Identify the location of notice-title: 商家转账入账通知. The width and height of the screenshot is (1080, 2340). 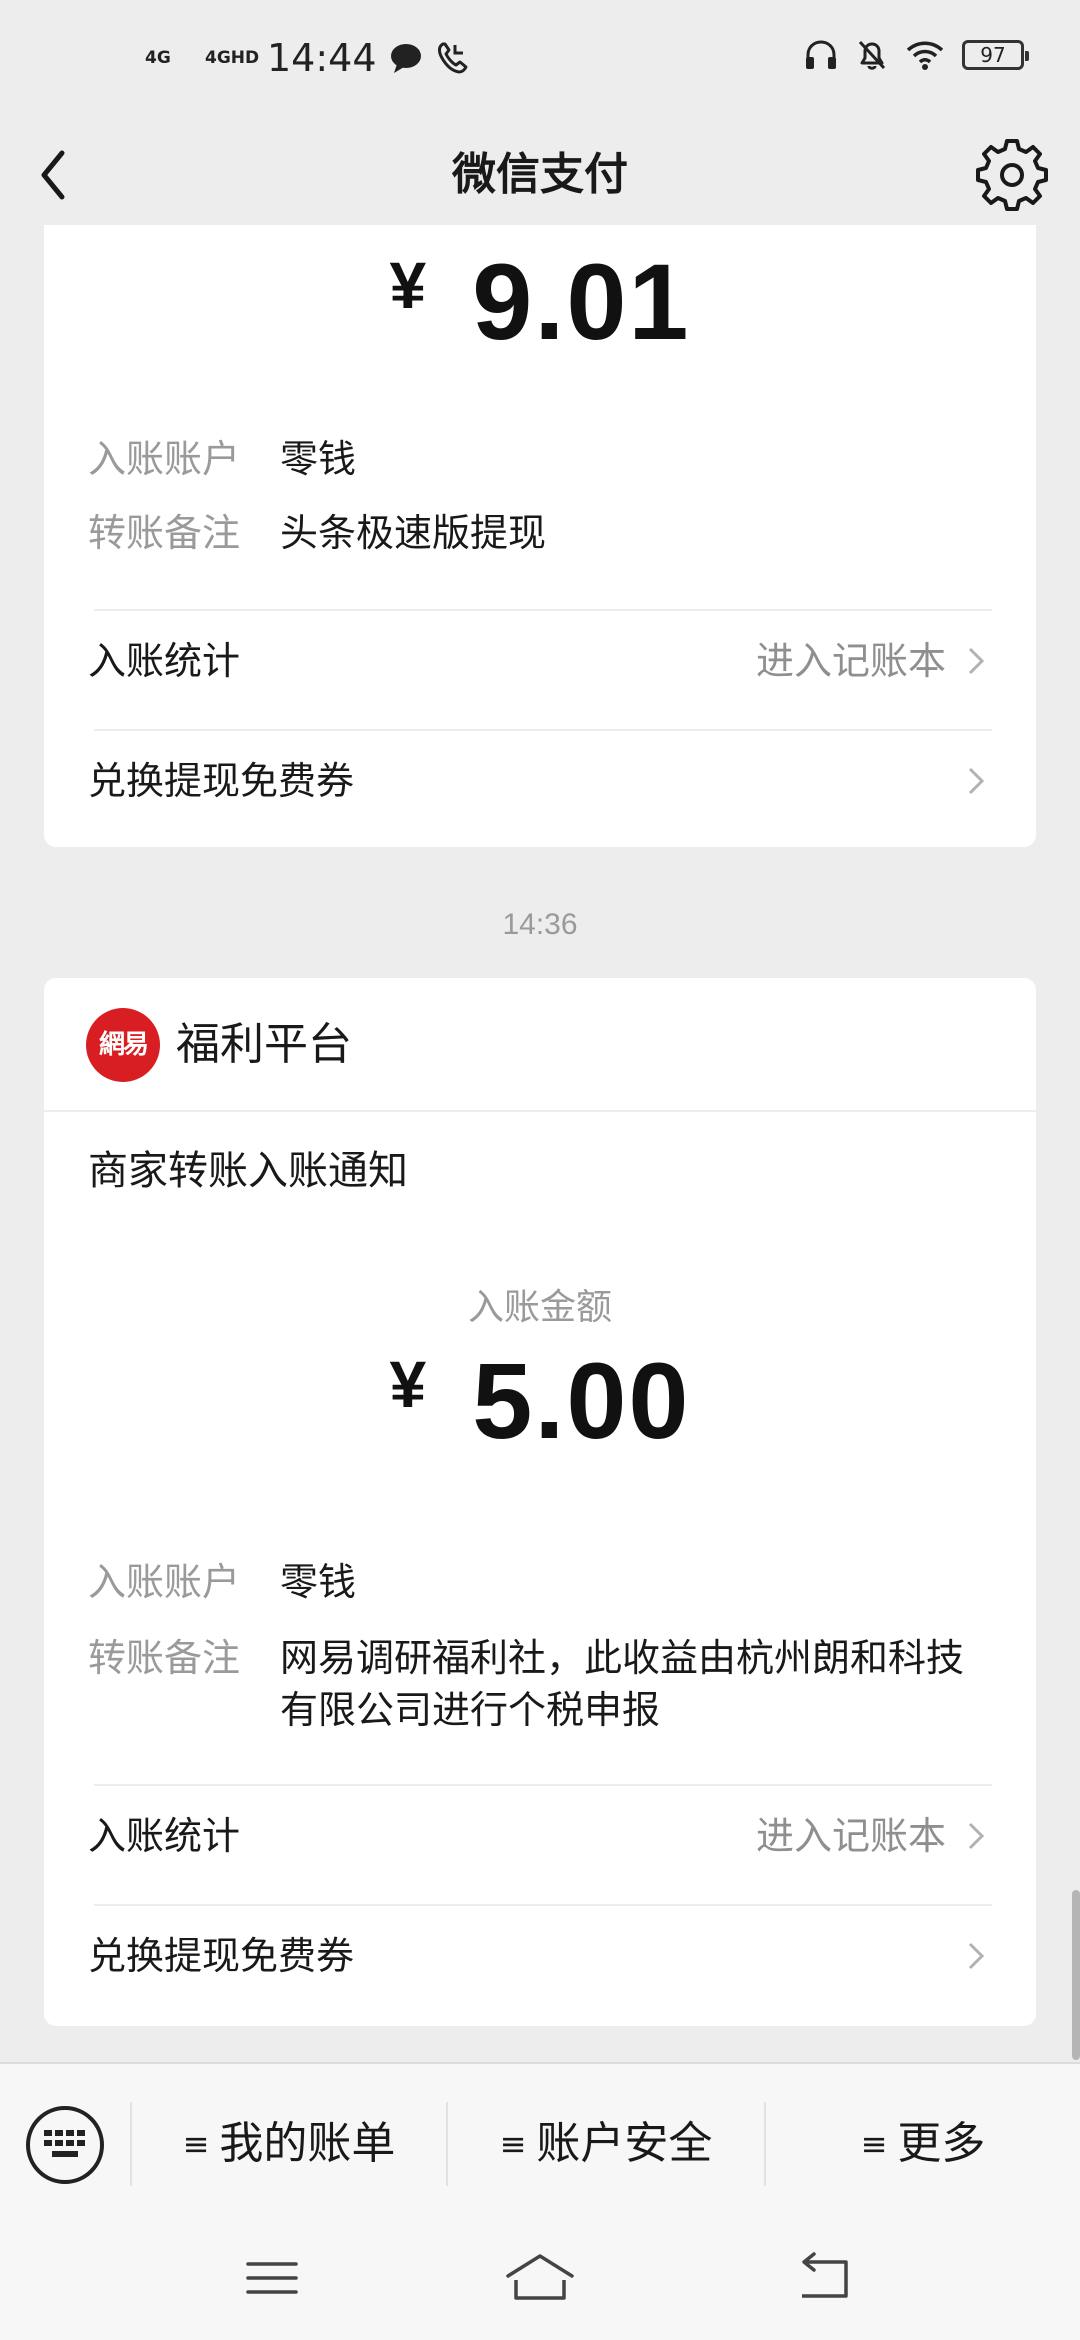
(248, 1171).